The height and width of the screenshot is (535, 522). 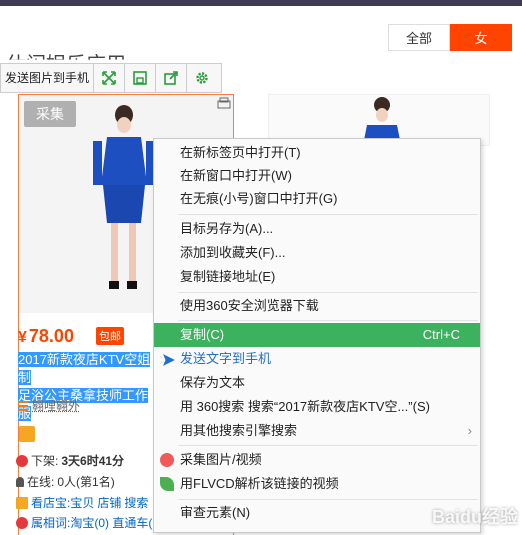 I want to click on collect-image-button: 采集, so click(x=50, y=114).